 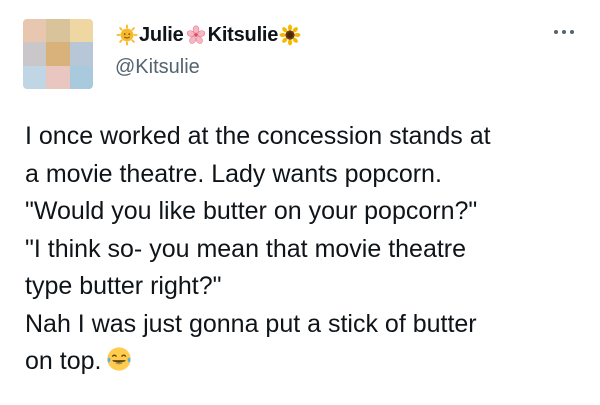 I want to click on cherry-blossom-icon, so click(x=195, y=34).